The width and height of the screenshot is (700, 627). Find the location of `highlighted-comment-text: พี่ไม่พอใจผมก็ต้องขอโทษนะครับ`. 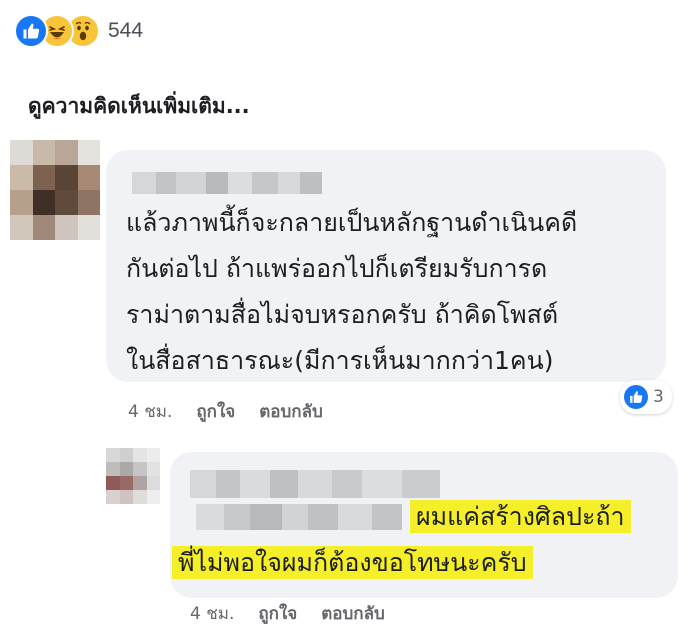

highlighted-comment-text: พี่ไม่พอใจผมก็ต้องขอโทษนะครับ is located at coordinates (352, 563).